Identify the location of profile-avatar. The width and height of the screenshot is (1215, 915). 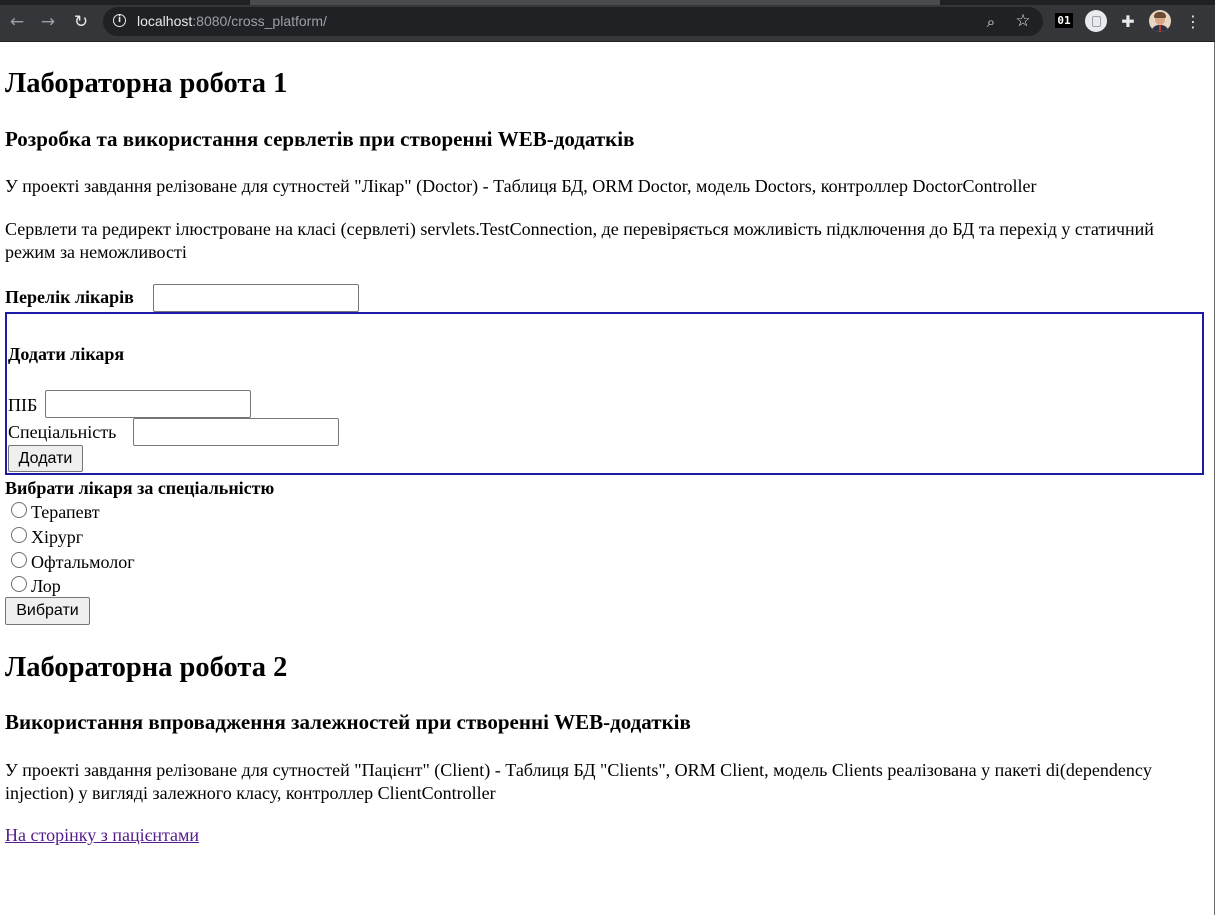
(1160, 21).